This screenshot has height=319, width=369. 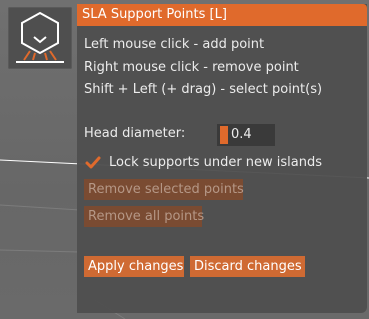 What do you see at coordinates (224, 135) in the screenshot?
I see `slider-grab-handle` at bounding box center [224, 135].